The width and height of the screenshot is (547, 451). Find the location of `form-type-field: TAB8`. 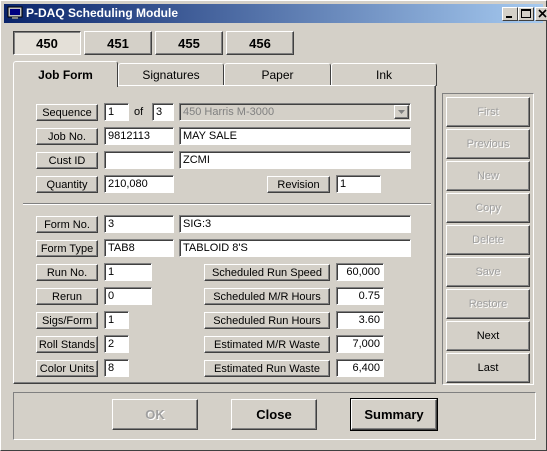

form-type-field: TAB8 is located at coordinates (139, 248).